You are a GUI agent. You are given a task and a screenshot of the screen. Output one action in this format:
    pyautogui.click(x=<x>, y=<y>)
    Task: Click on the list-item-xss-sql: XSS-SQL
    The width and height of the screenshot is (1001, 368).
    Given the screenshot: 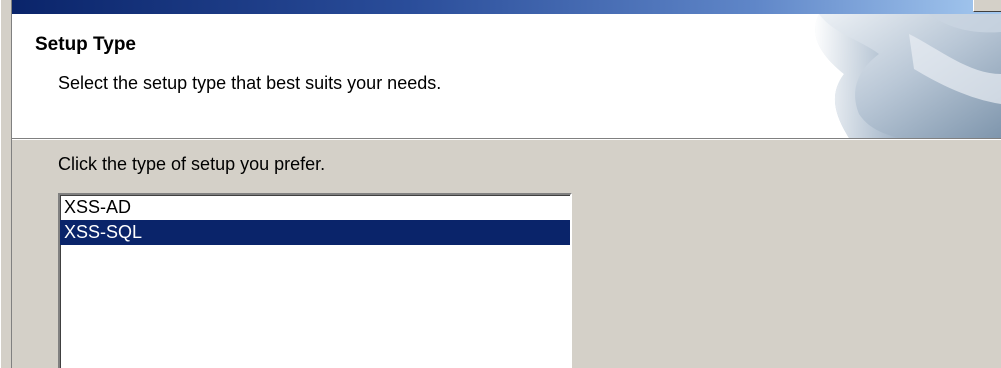 What is the action you would take?
    pyautogui.click(x=315, y=232)
    